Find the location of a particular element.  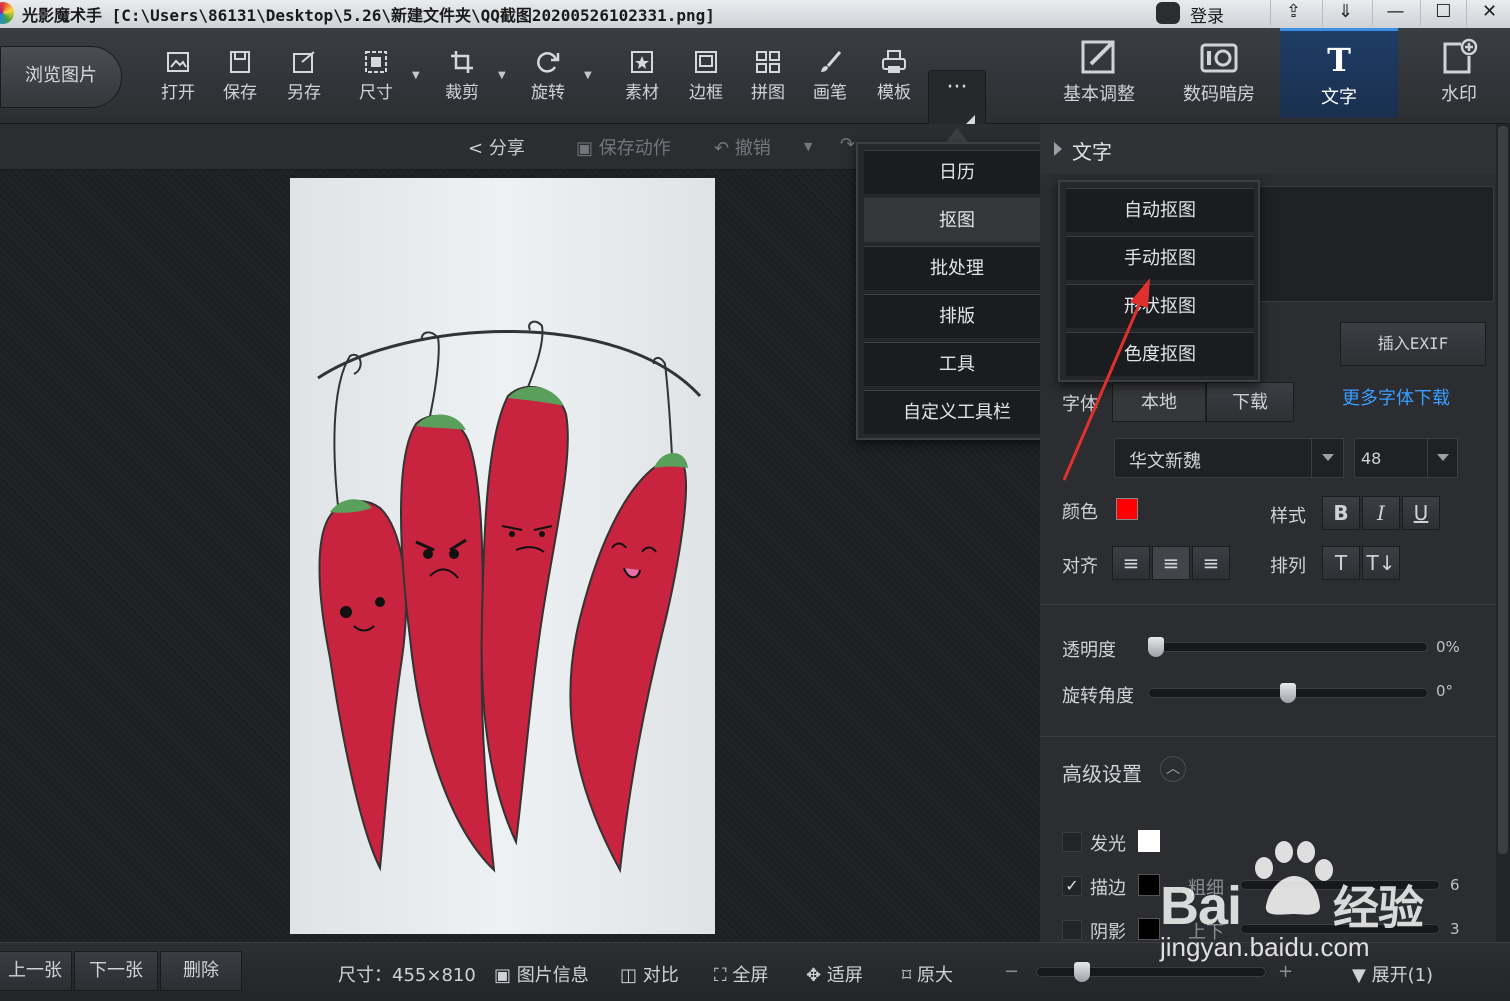

open-button: 打开 is located at coordinates (178, 77).